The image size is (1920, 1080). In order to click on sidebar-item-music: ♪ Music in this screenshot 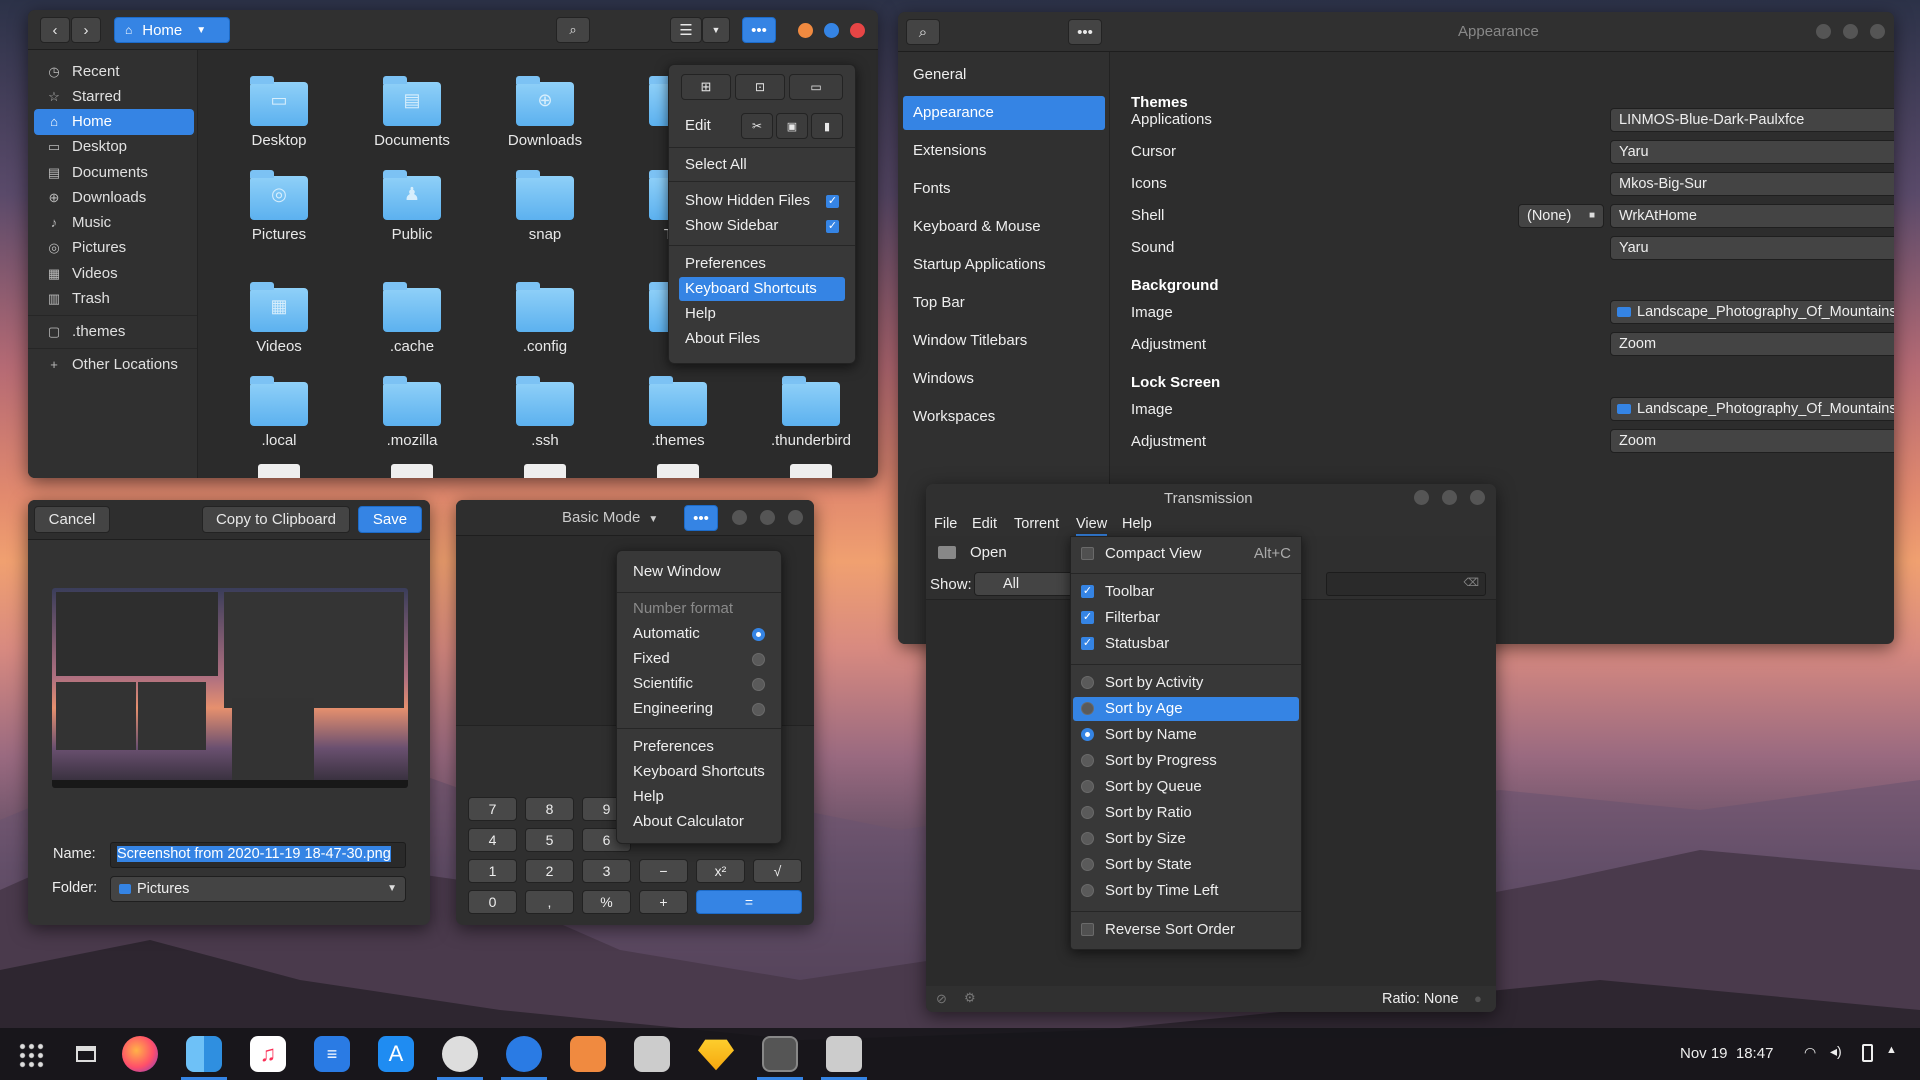, I will do `click(114, 223)`.